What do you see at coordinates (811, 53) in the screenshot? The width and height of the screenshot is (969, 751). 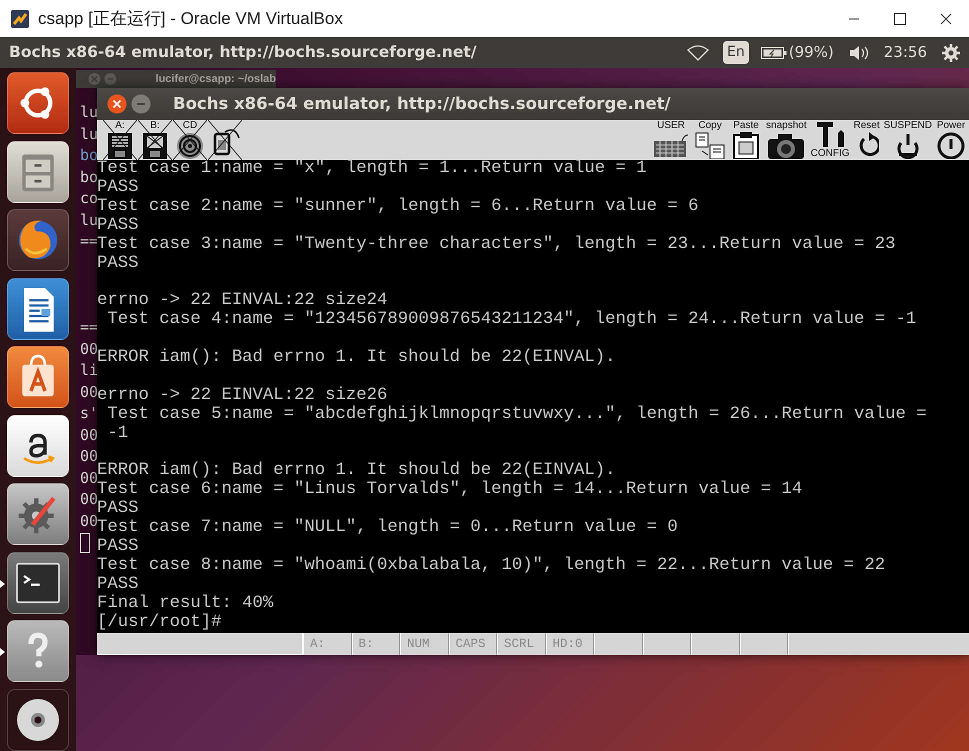 I see `battery-percent: (99%)` at bounding box center [811, 53].